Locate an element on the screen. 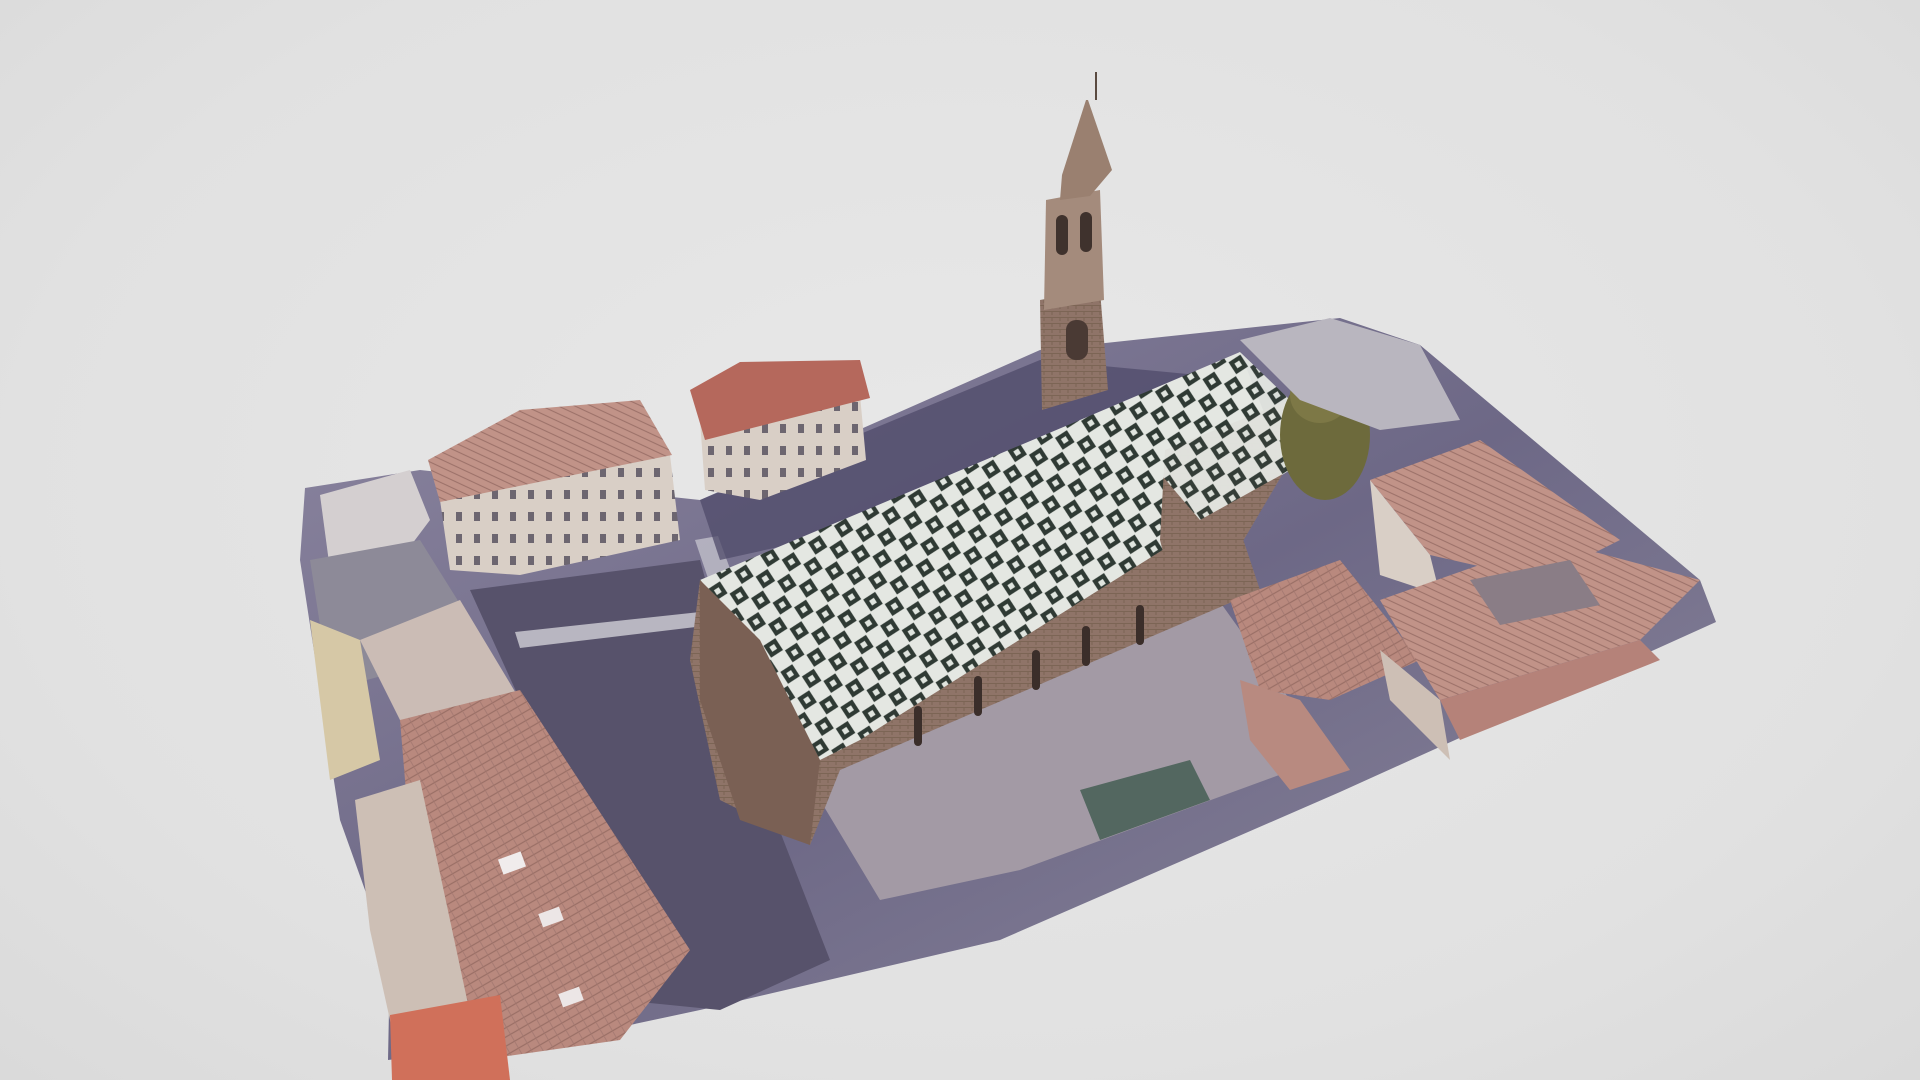 This screenshot has height=1080, width=1920. spire-tip is located at coordinates (1096, 86).